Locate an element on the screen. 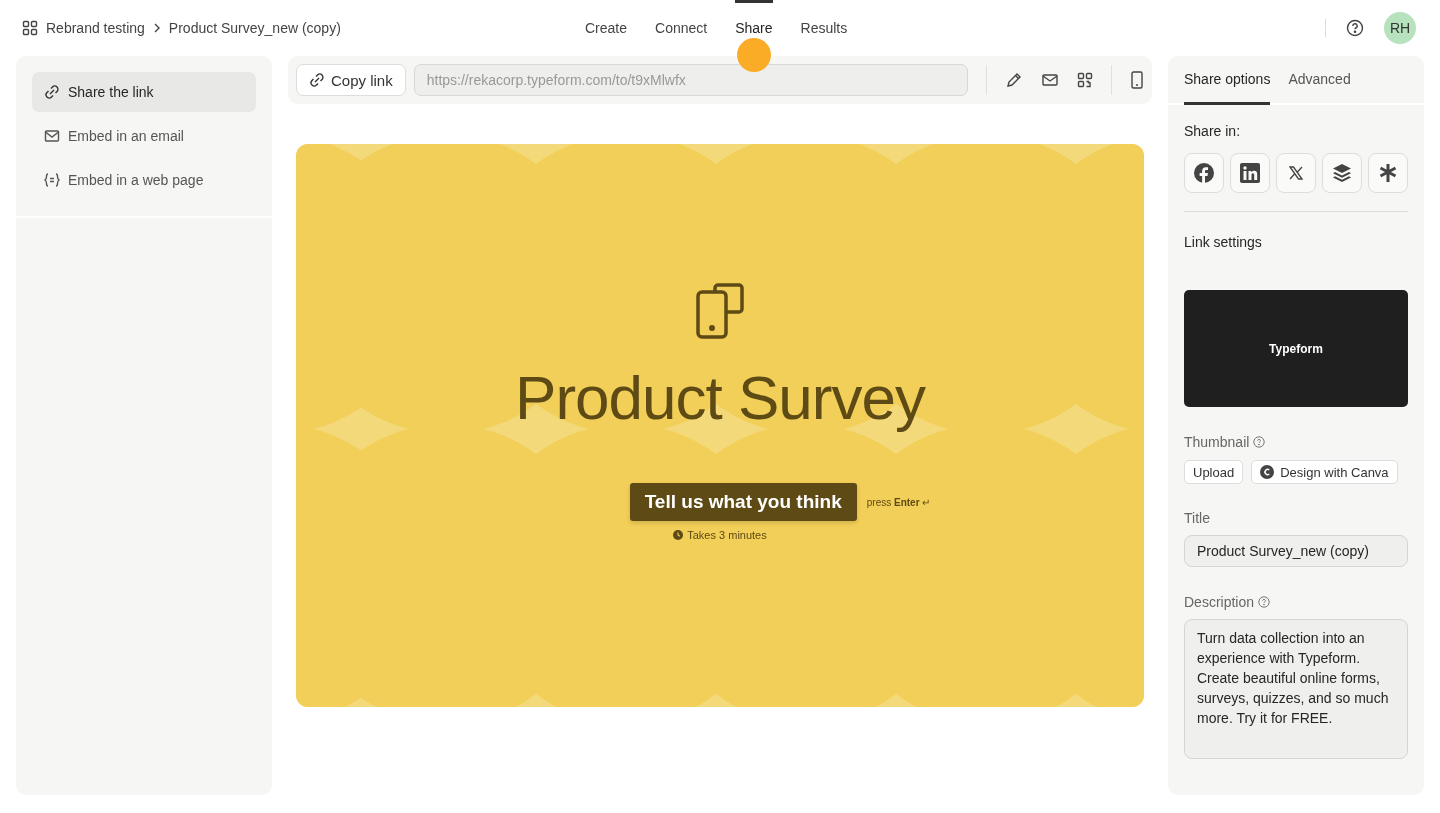 This screenshot has width=1440, height=813. user-avatar: RH is located at coordinates (1400, 28).